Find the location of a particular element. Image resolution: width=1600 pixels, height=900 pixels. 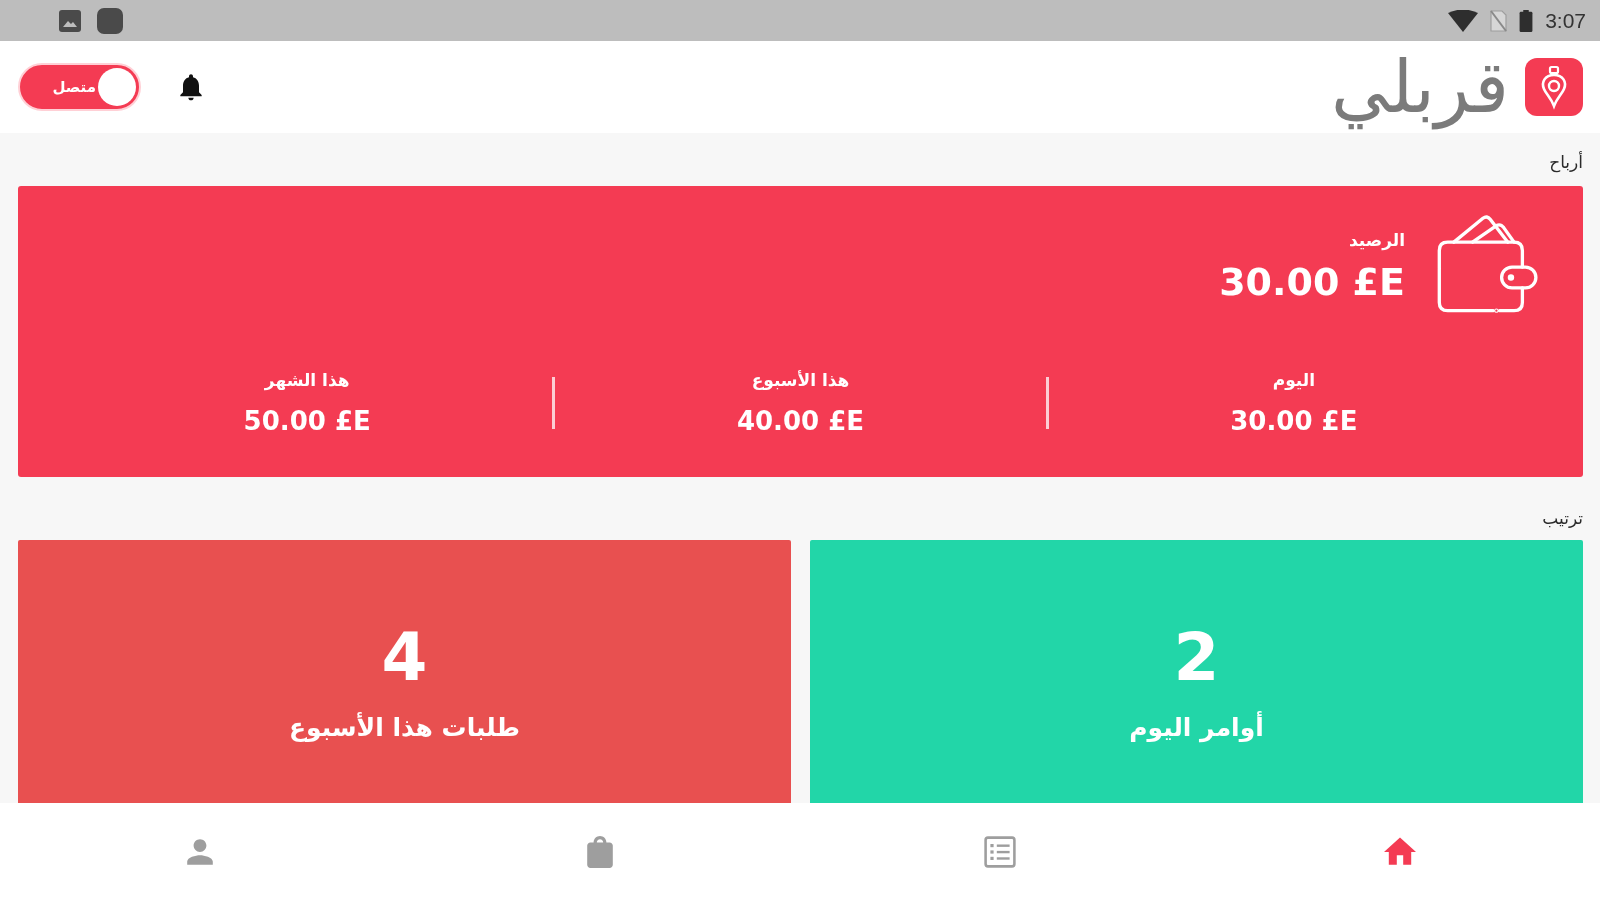

period-label: اليوم is located at coordinates (1293, 380).